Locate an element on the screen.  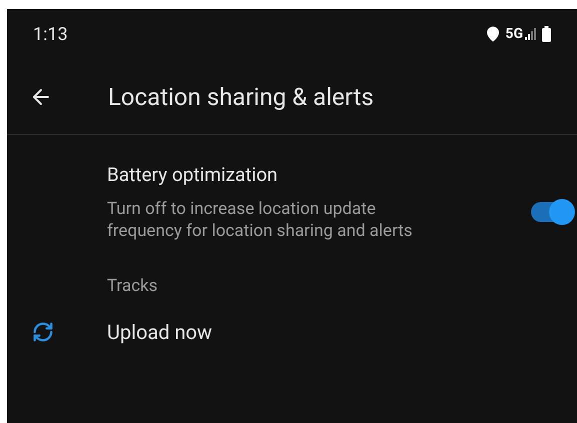
toggle-switch is located at coordinates (552, 212).